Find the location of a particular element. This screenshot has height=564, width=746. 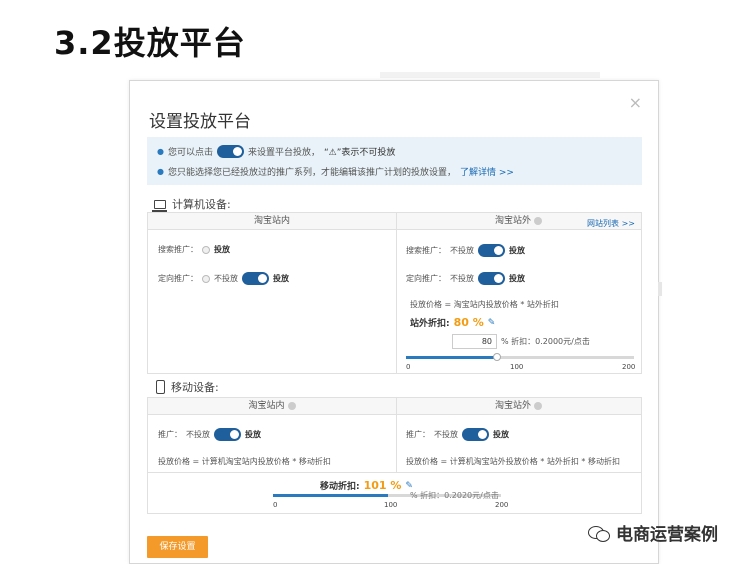

close-icon: × is located at coordinates (635, 102).